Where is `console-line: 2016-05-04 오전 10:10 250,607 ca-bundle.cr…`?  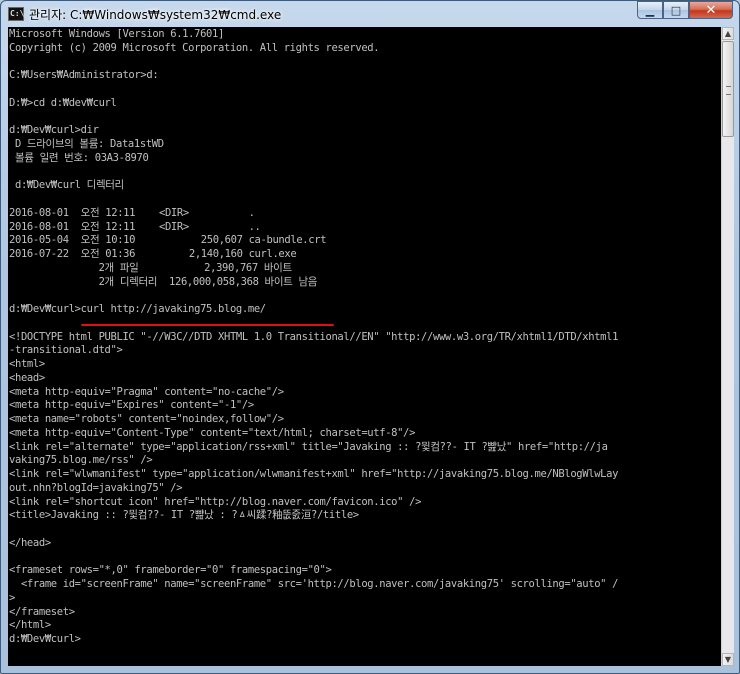 console-line: 2016-05-04 오전 10:10 250,607 ca-bundle.cr… is located at coordinates (168, 240).